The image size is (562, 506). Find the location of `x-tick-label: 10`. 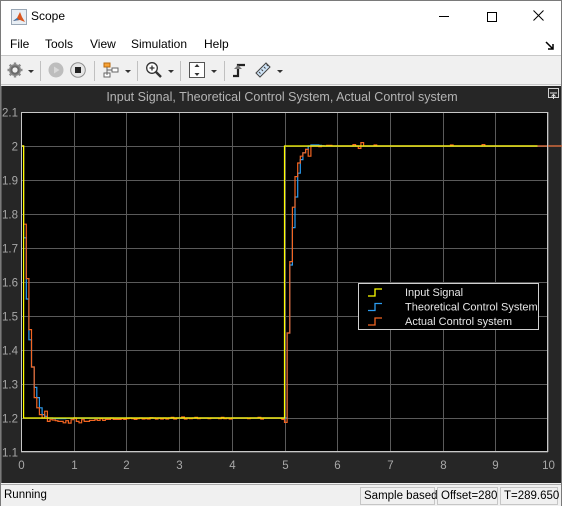

x-tick-label: 10 is located at coordinates (548, 466).